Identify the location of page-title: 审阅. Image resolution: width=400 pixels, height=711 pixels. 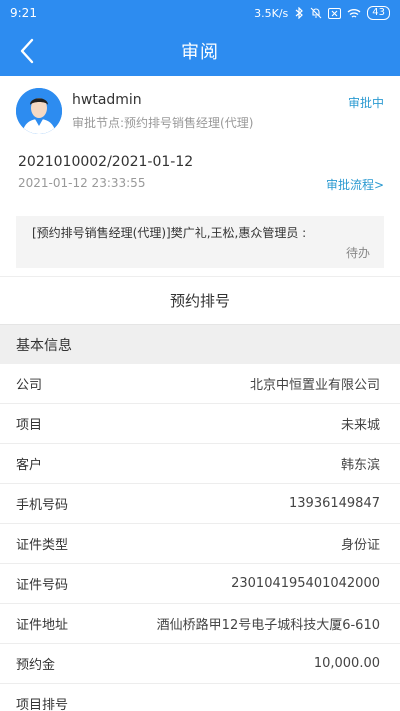
(200, 52).